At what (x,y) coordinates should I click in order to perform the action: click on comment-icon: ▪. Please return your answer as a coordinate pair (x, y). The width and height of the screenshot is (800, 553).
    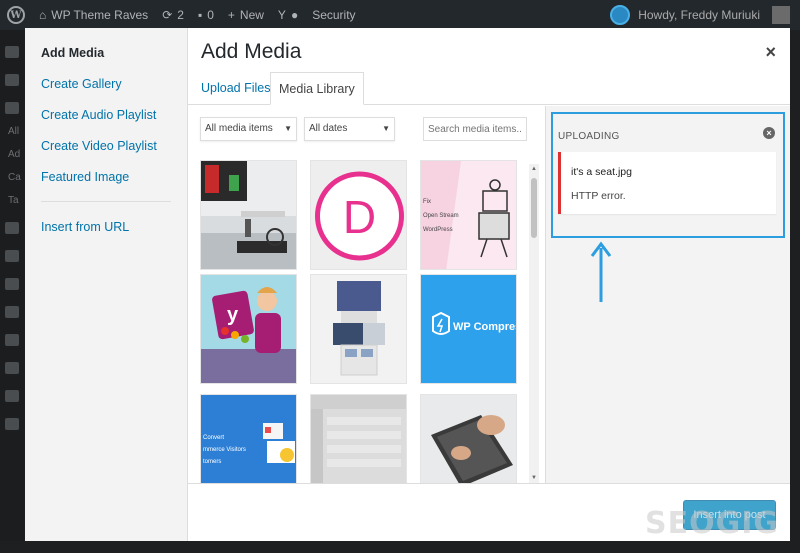
    Looking at the image, I should click on (200, 15).